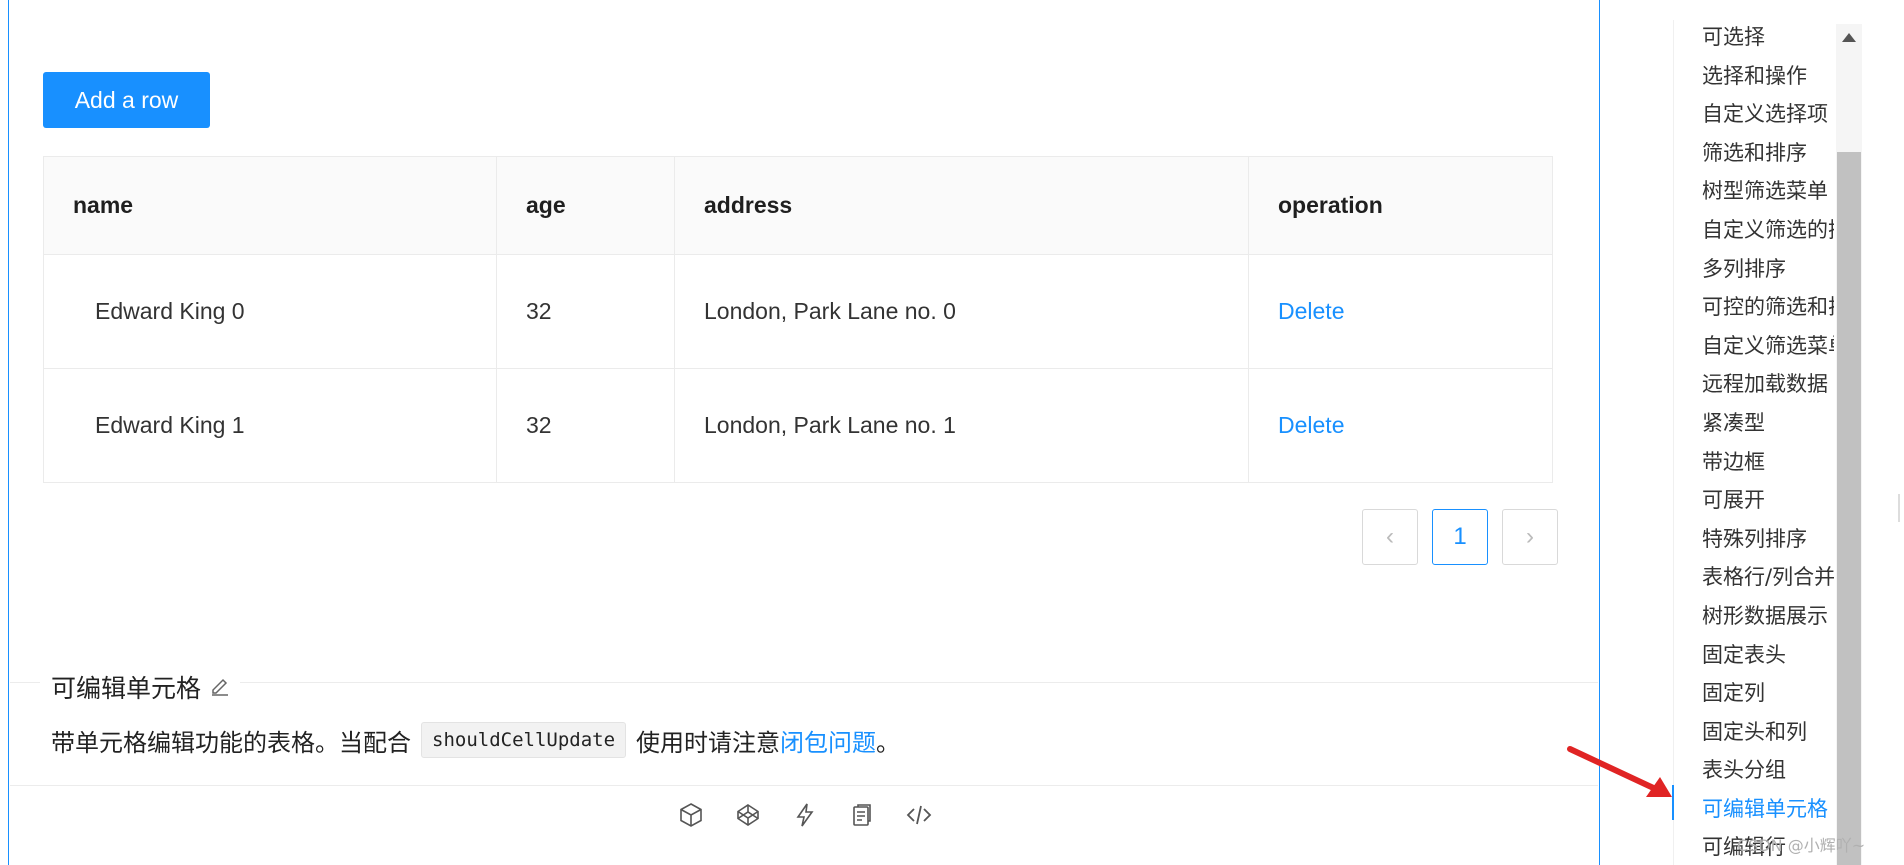 This screenshot has height=865, width=1904. What do you see at coordinates (1768, 577) in the screenshot?
I see `nav-item: 表格行/列合并` at bounding box center [1768, 577].